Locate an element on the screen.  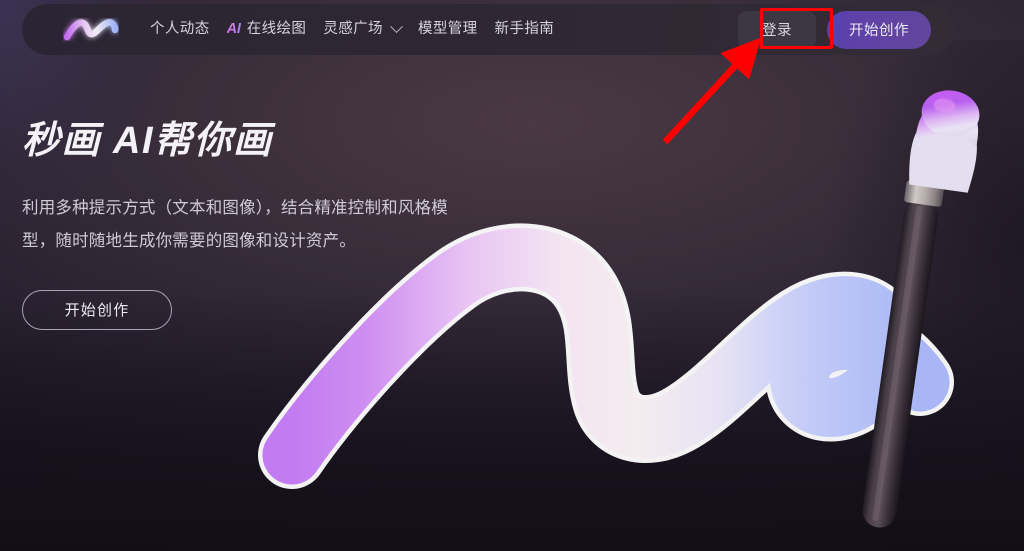
nav-label: 个人动态 is located at coordinates (180, 29).